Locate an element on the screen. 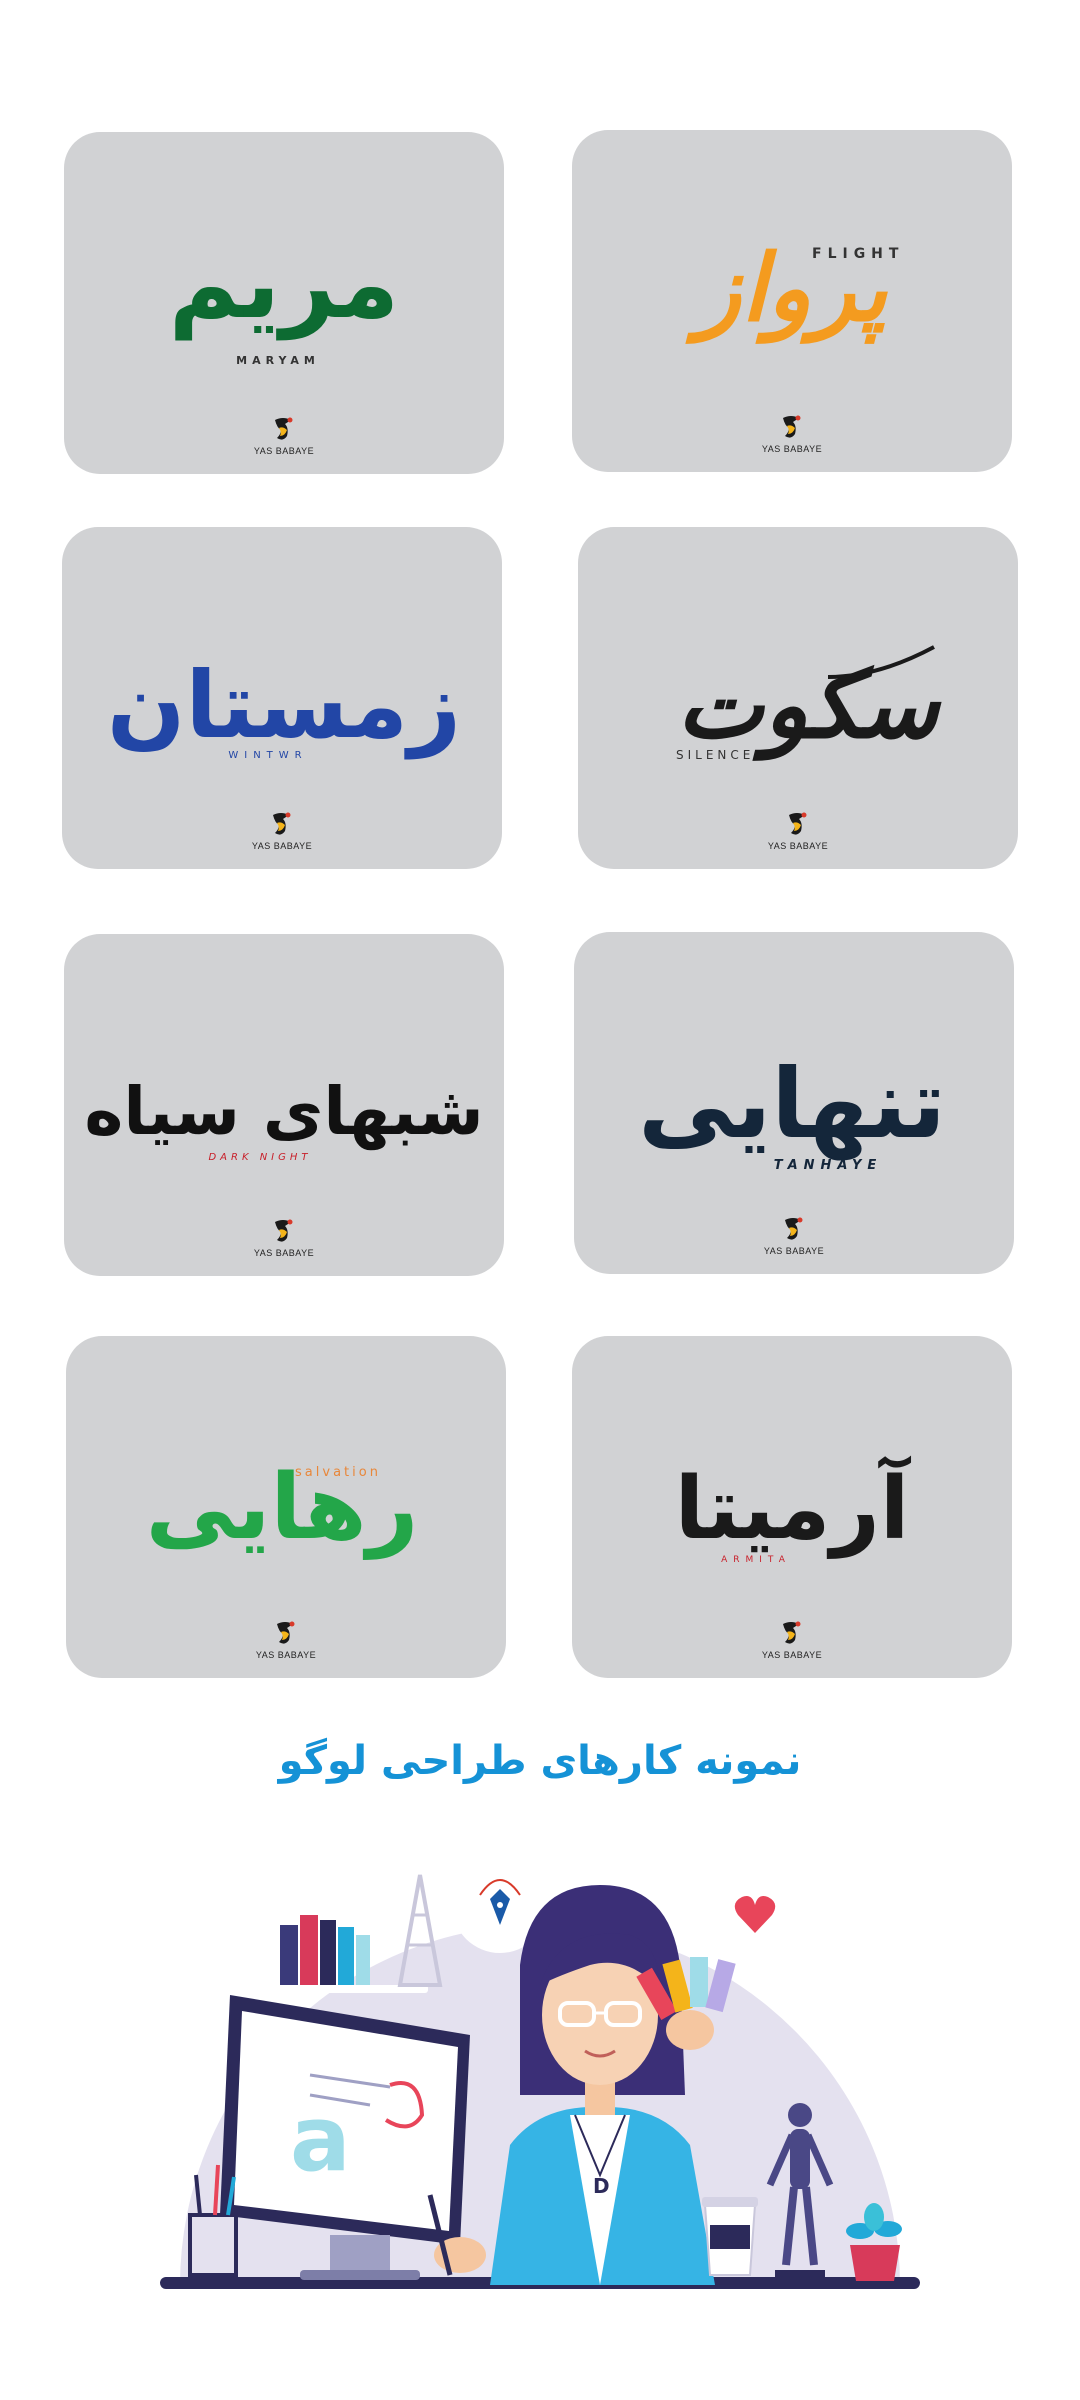  logo-title: پرواز is located at coordinates (787, 289).